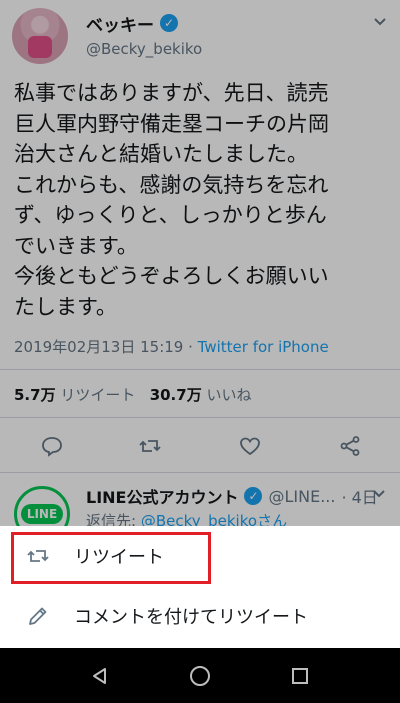 This screenshot has width=400, height=703. I want to click on quote-retweet-option: コメントを付けてリツイート, so click(200, 616).